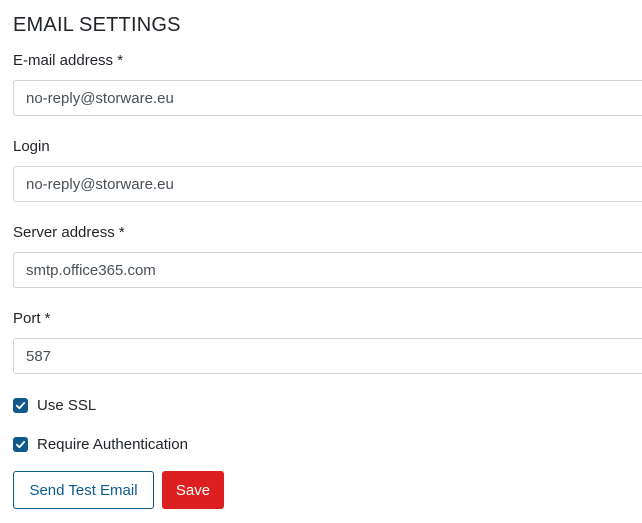 Image resolution: width=642 pixels, height=523 pixels. I want to click on use-ssl-checkbox-row: Use SSL, so click(54, 405).